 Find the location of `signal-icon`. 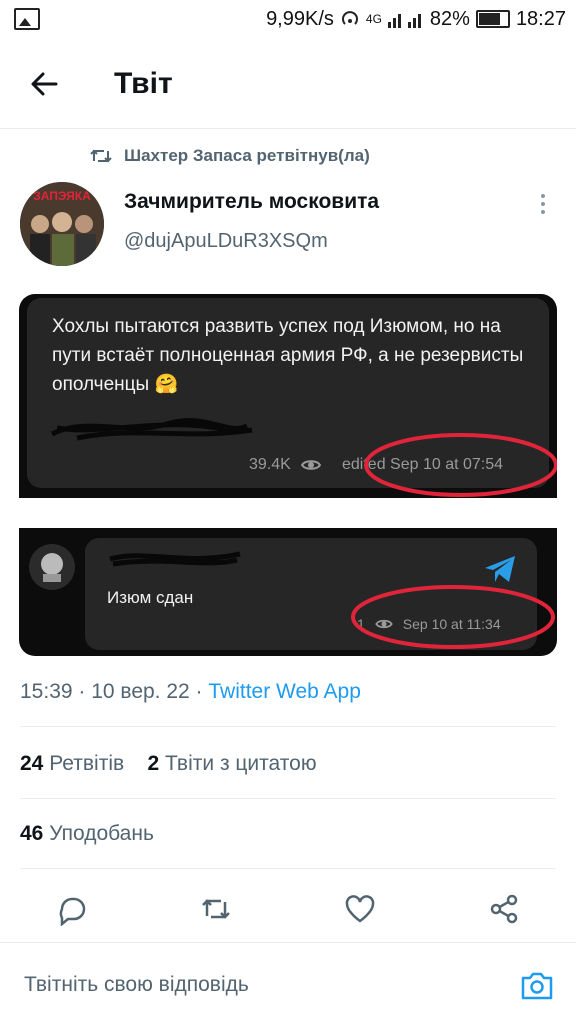

signal-icon is located at coordinates (404, 21).